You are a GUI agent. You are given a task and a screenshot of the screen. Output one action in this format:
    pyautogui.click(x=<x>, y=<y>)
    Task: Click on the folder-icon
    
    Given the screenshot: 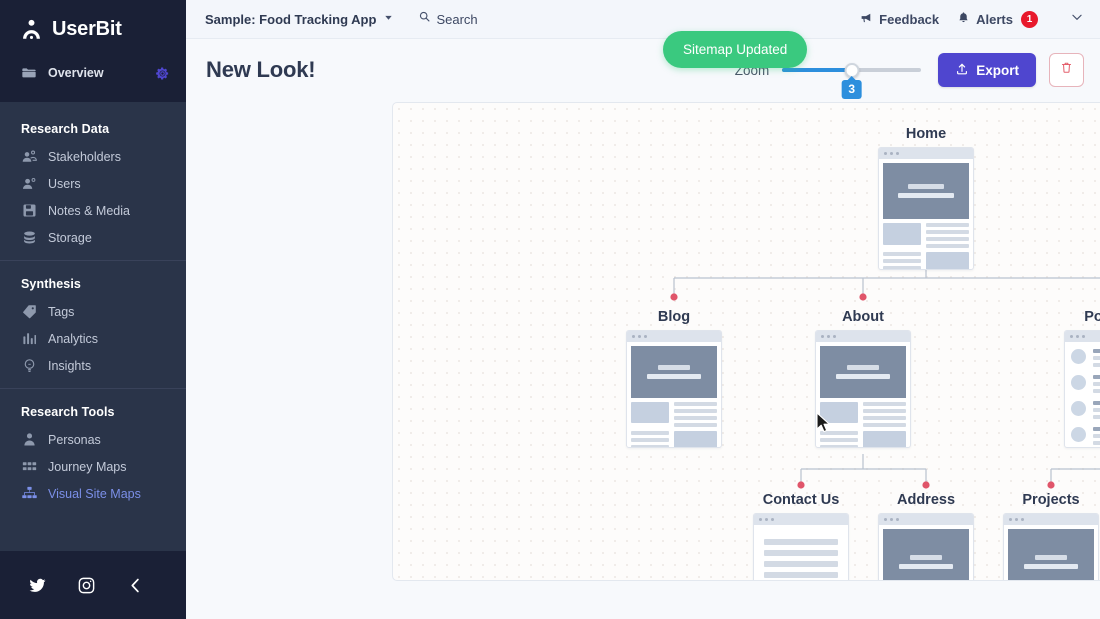 What is the action you would take?
    pyautogui.click(x=29, y=73)
    